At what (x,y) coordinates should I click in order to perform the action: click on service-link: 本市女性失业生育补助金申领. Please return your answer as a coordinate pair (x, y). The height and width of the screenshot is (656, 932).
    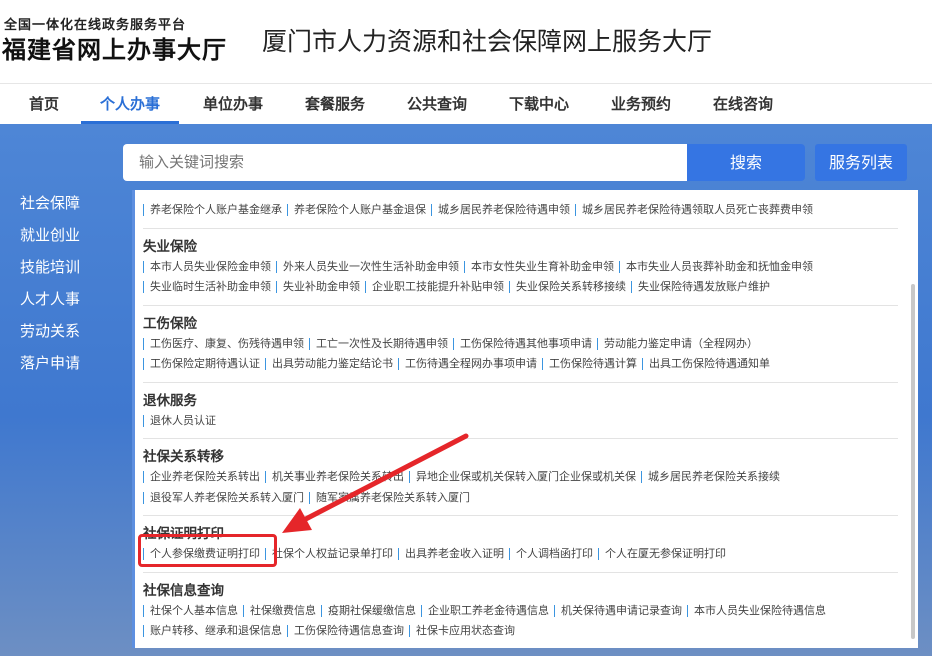
    Looking at the image, I should click on (541, 266).